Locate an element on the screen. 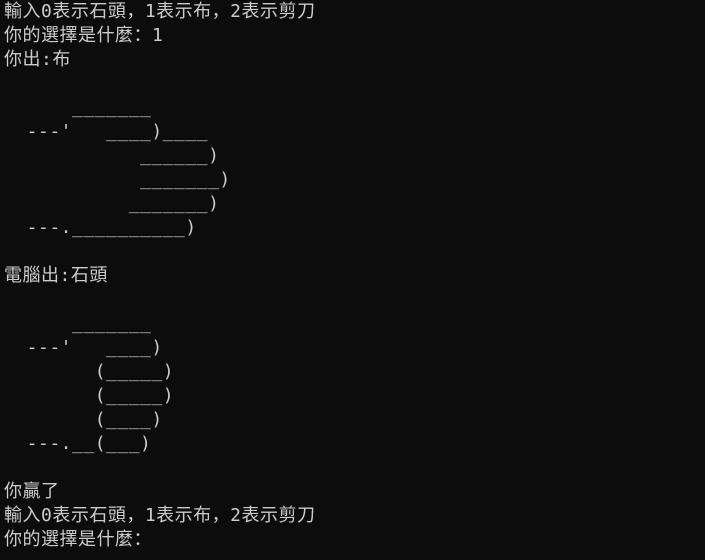 The height and width of the screenshot is (560, 705). rock-art-line: (____) is located at coordinates (83, 419).